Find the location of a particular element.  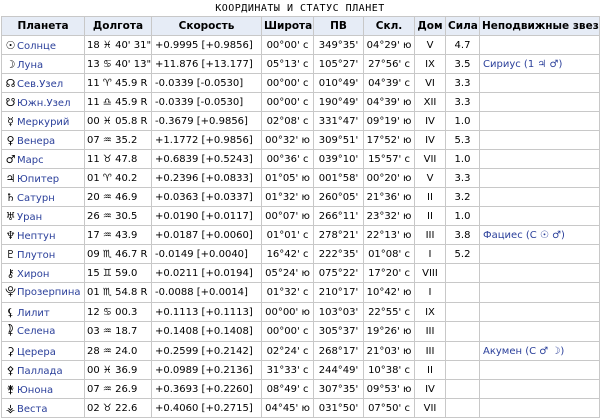

planet-glyph-icon: ⚶ is located at coordinates (10, 408).